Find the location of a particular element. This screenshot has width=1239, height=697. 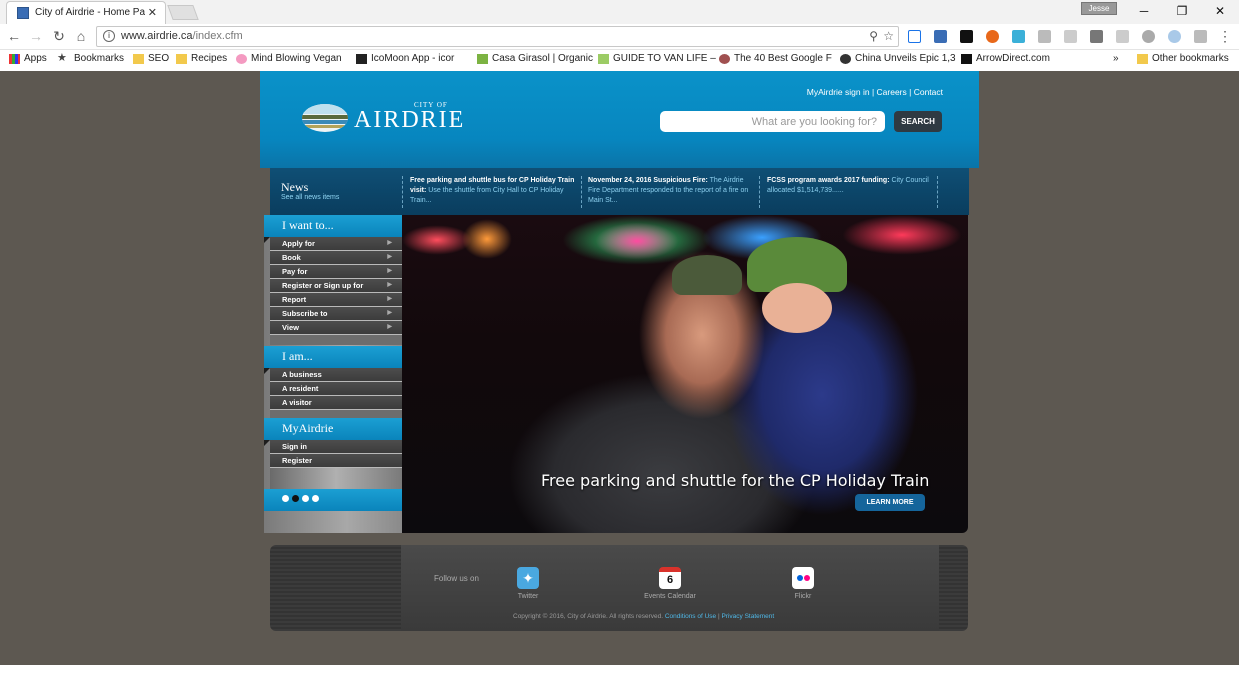

menu-item-subscribe: Subscribe to ▶ is located at coordinates (336, 314).